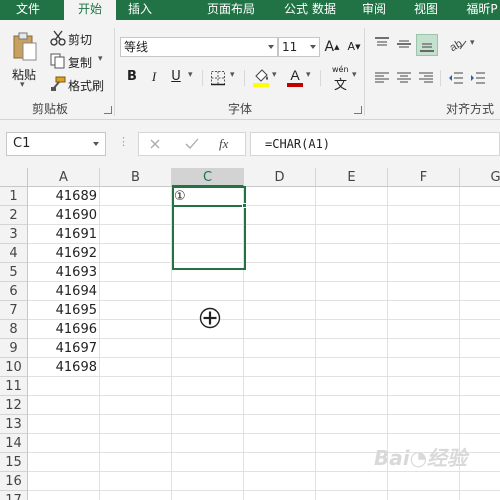 This screenshot has width=500, height=500. What do you see at coordinates (290, 47) in the screenshot?
I see `font-size-value: 11` at bounding box center [290, 47].